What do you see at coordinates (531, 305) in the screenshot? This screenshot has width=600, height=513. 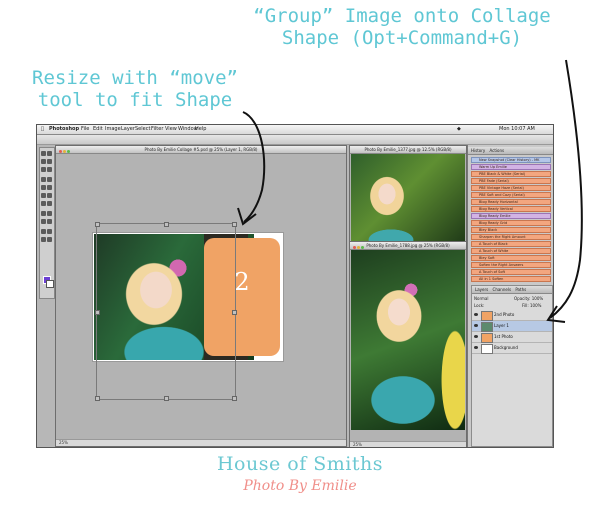 I see `fill-field: Fill: 100%` at bounding box center [531, 305].